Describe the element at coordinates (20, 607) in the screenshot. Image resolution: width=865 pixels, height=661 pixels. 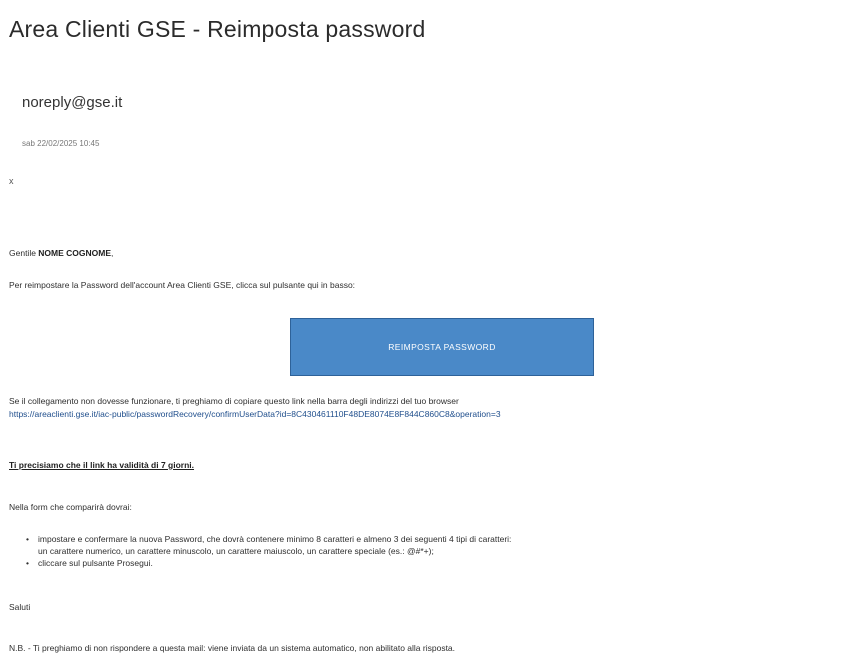
I see `sign-off: Saluti` at that location.